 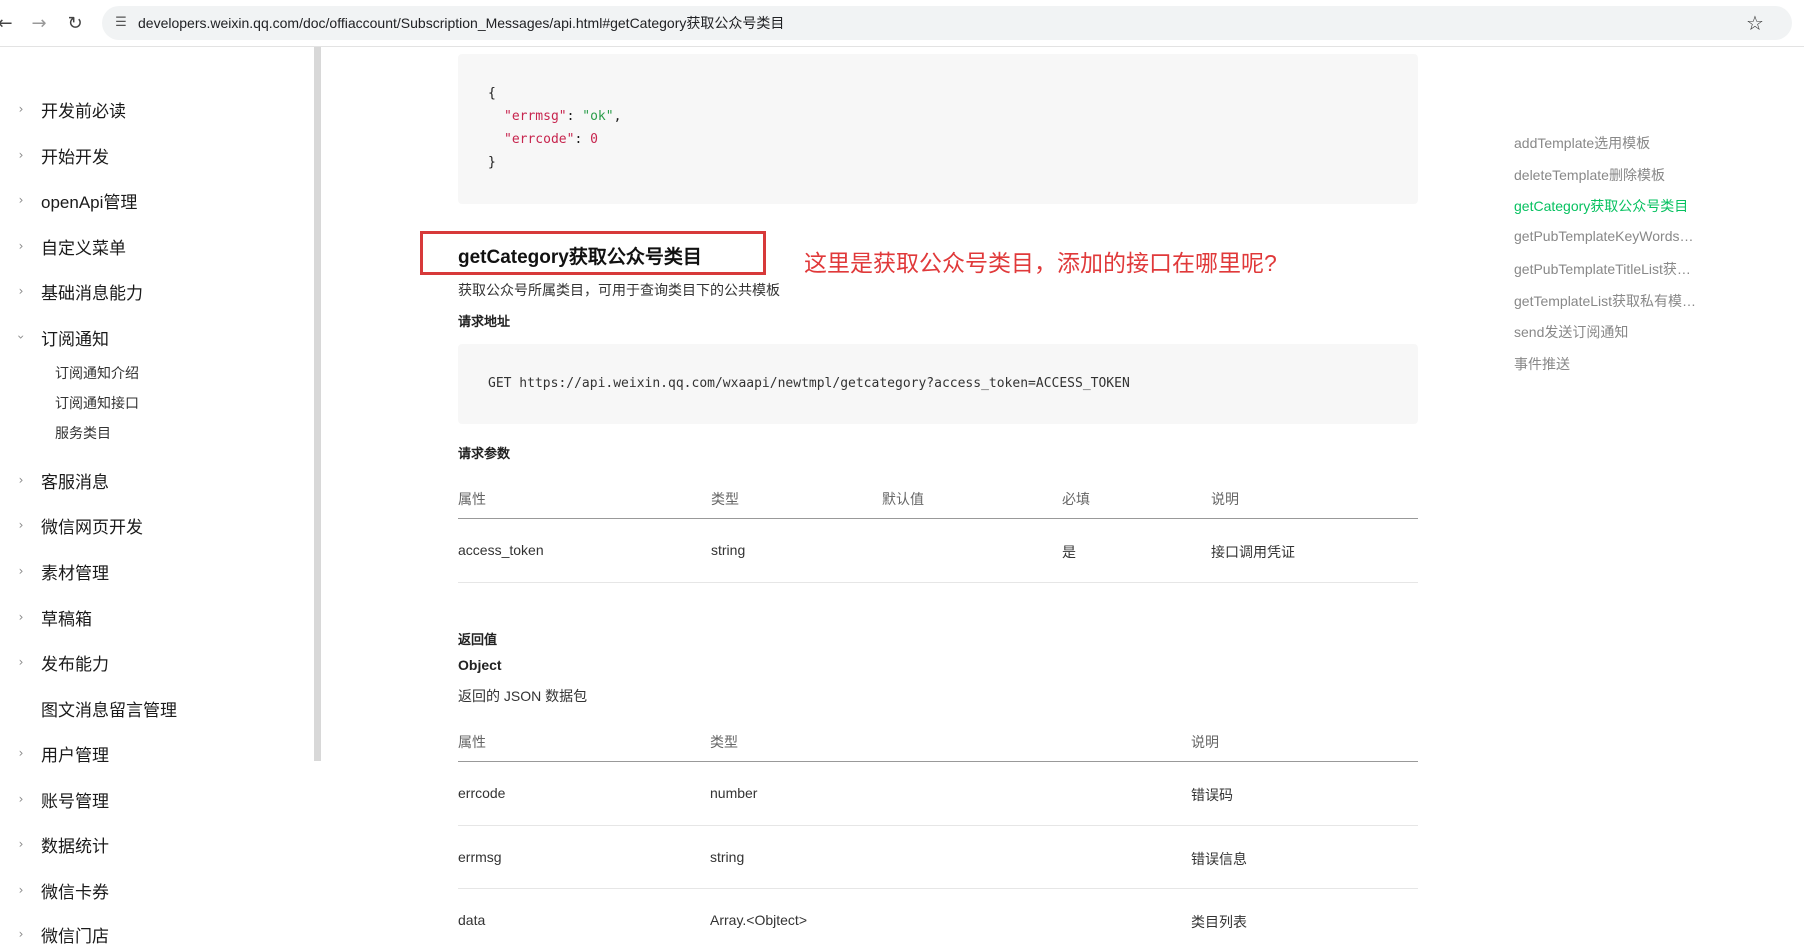 I want to click on params-label: 请求参数, so click(x=484, y=453).